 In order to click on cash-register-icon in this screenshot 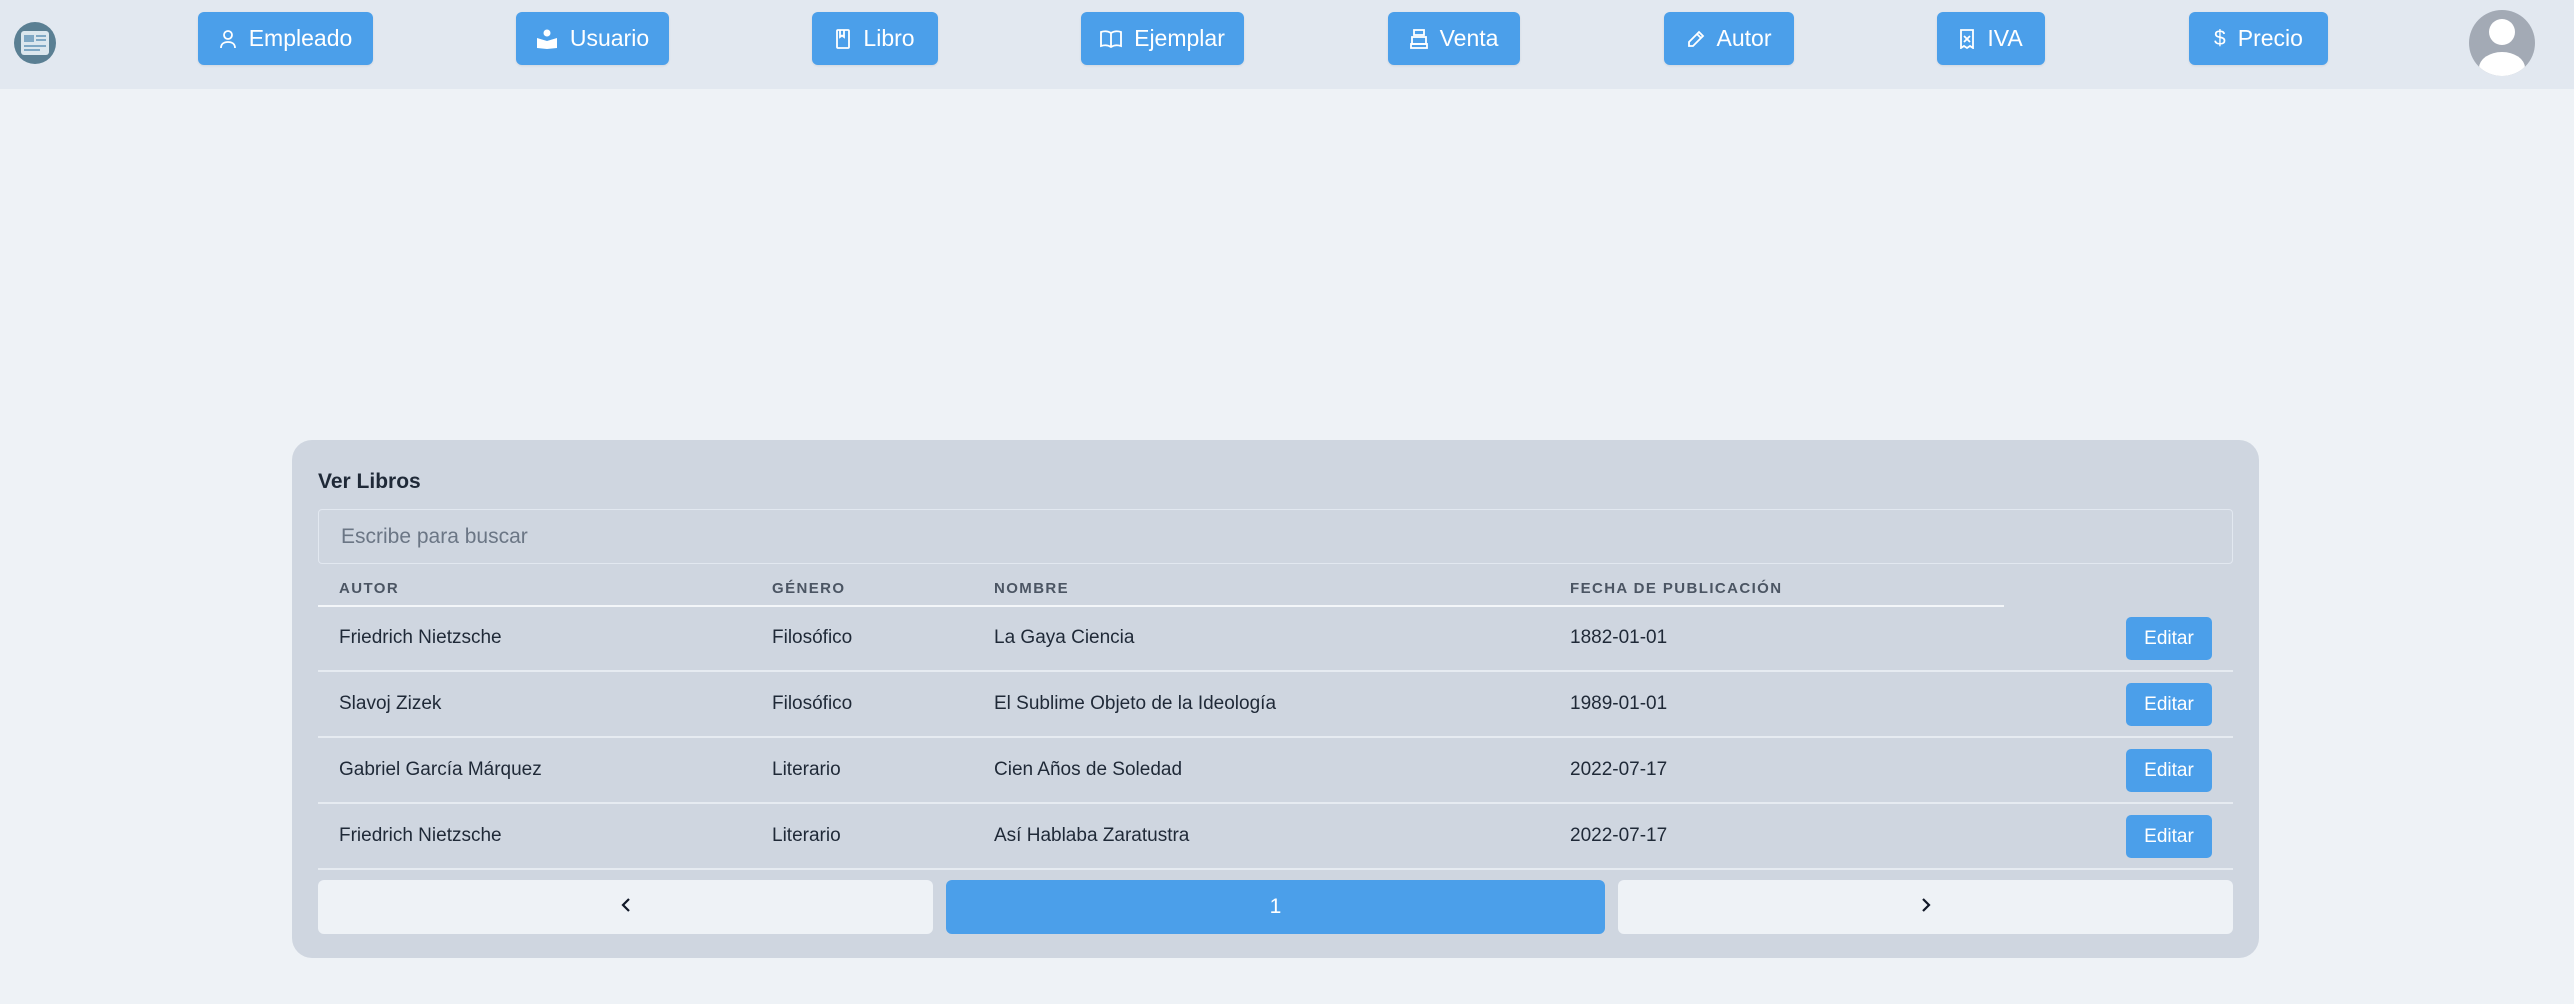, I will do `click(1418, 38)`.